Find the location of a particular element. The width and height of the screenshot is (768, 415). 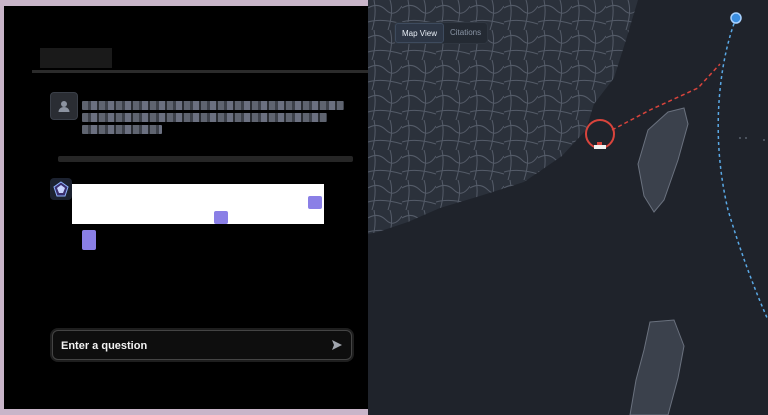

user-icon is located at coordinates (64, 106).